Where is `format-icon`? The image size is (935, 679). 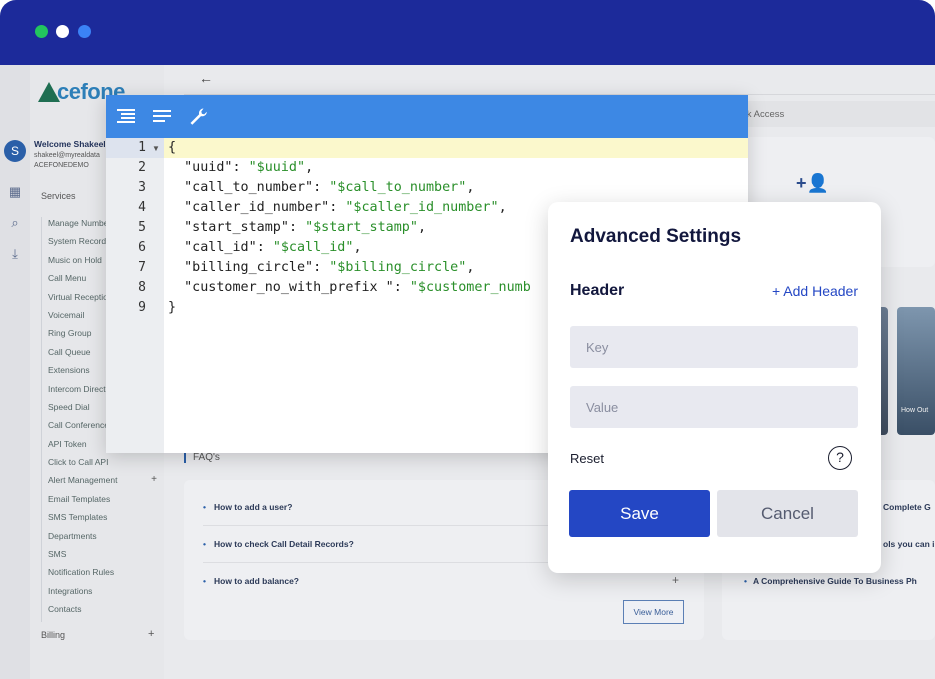
format-icon is located at coordinates (126, 116).